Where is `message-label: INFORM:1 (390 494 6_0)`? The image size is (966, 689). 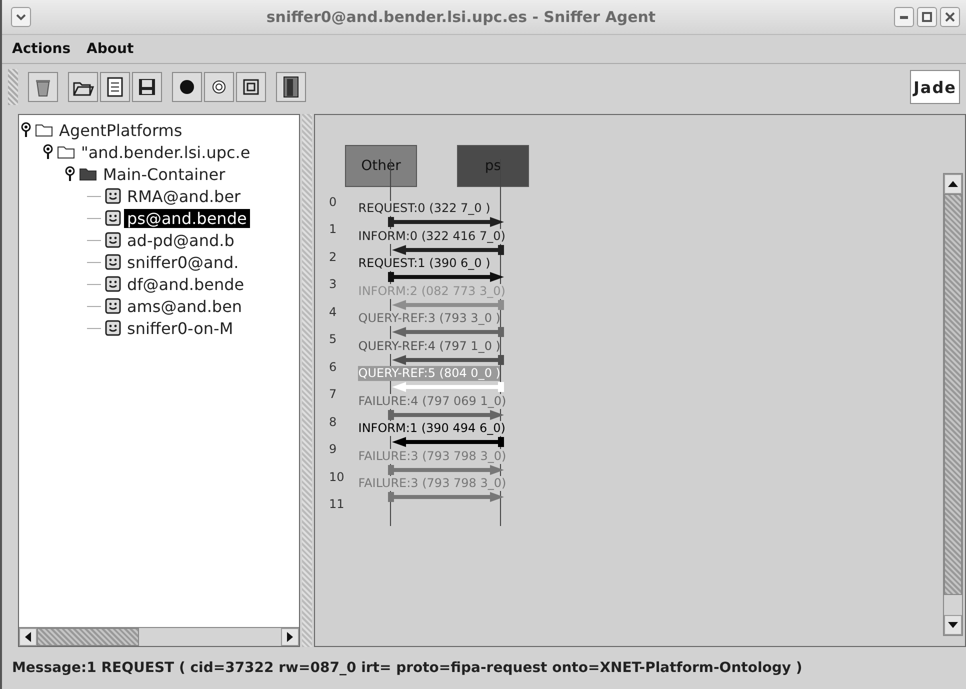
message-label: INFORM:1 (390 494 6_0) is located at coordinates (432, 428).